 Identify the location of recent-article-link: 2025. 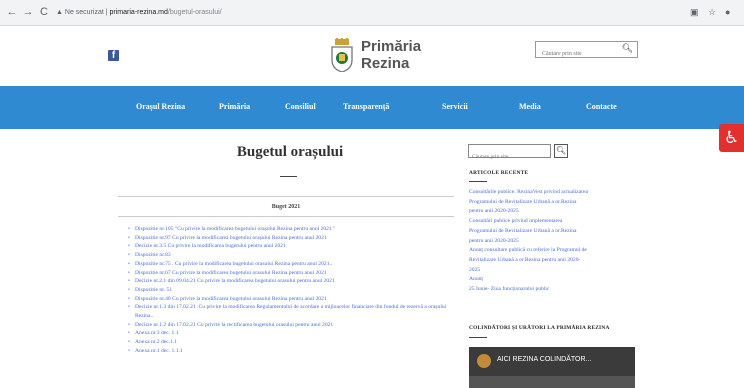
(554, 271).